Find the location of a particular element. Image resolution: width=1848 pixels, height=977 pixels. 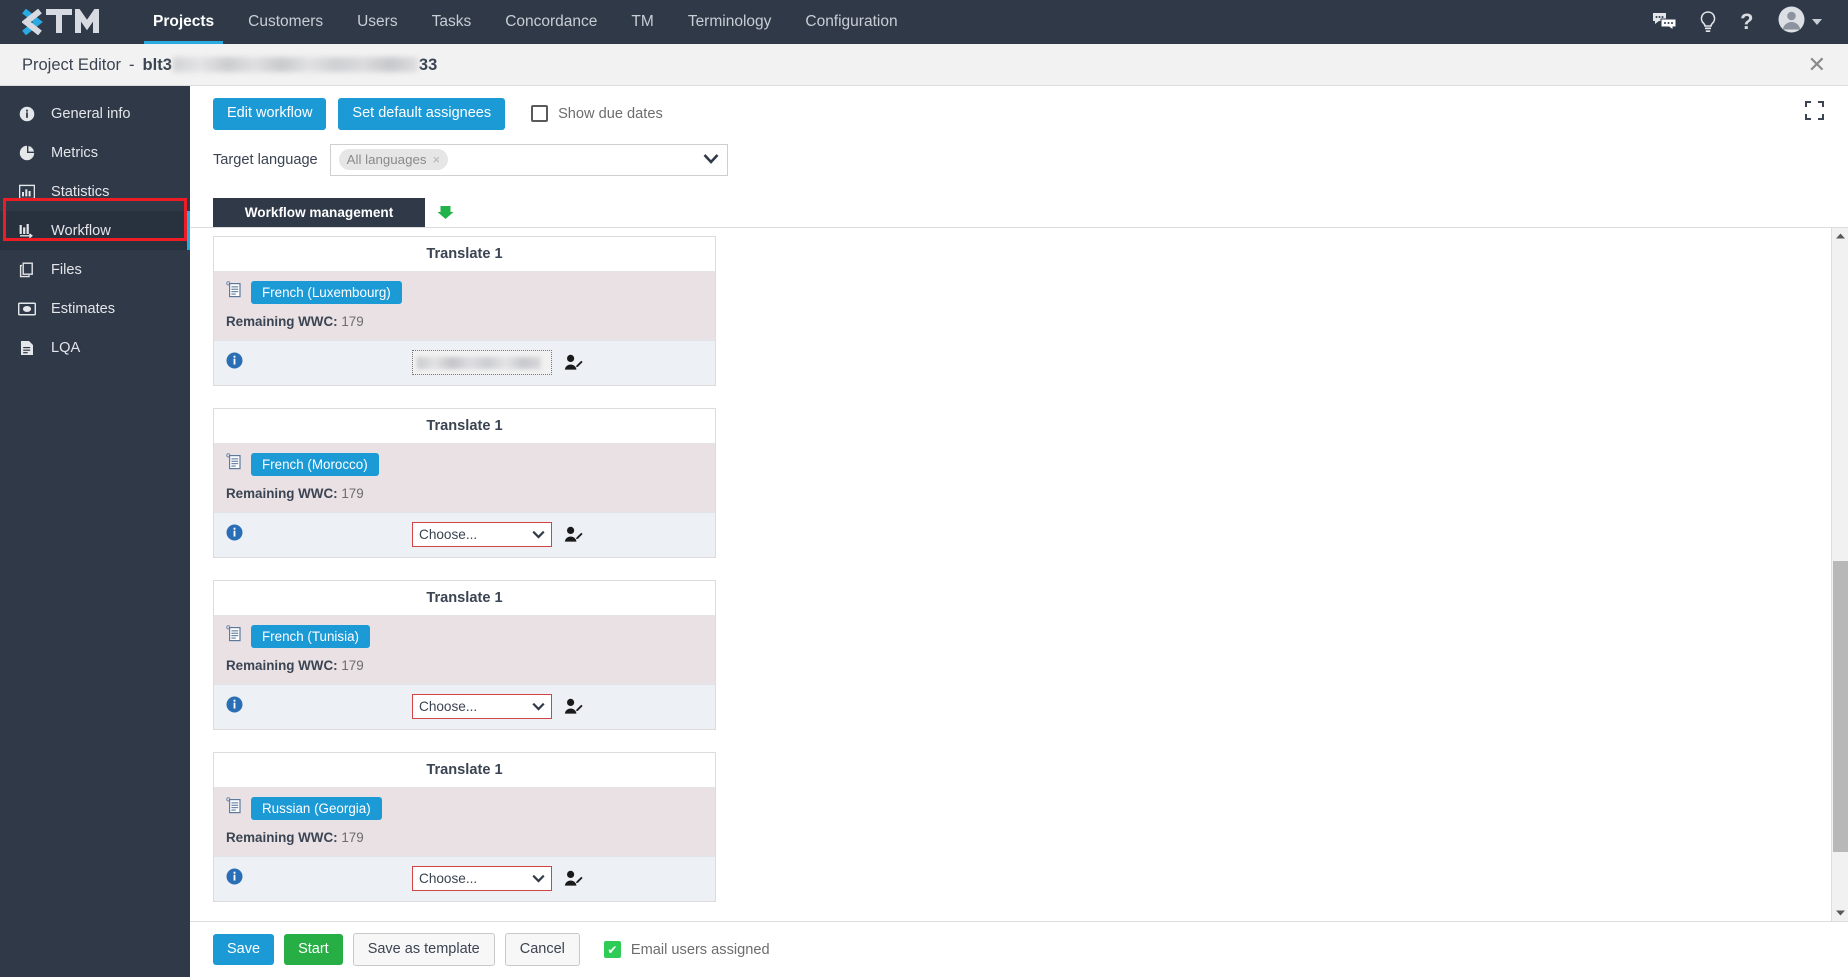

nav-item-tasks: Tasks is located at coordinates (452, 22).